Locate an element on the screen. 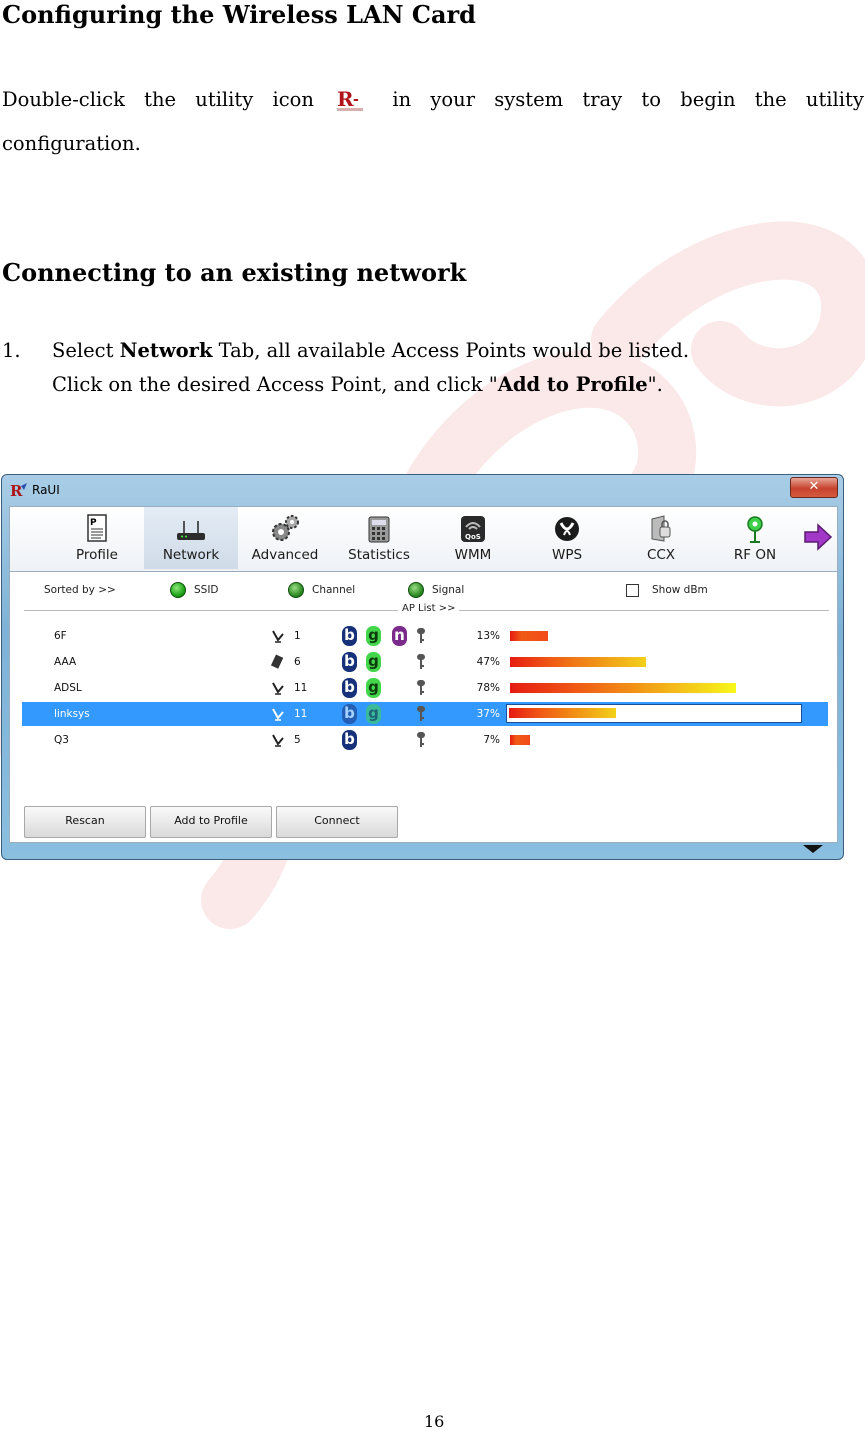 The image size is (865, 1431). ap-ssid: linksys is located at coordinates (72, 714).